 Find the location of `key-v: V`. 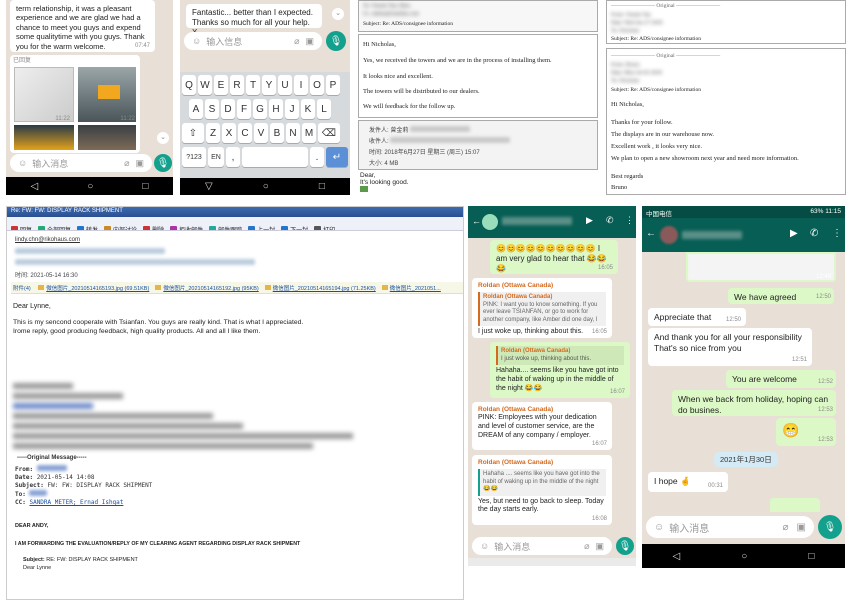

key-v: V is located at coordinates (261, 133).